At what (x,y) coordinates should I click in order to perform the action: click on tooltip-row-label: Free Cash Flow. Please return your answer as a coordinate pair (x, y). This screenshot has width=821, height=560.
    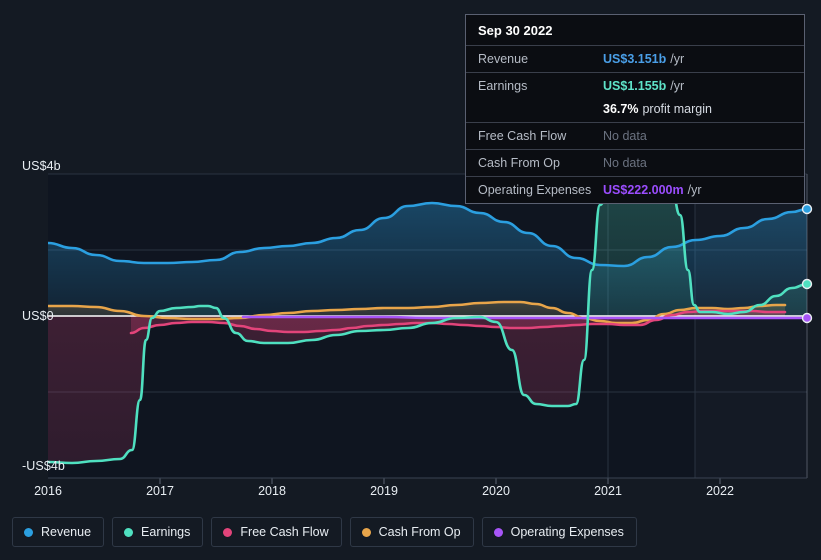
    Looking at the image, I should click on (522, 136).